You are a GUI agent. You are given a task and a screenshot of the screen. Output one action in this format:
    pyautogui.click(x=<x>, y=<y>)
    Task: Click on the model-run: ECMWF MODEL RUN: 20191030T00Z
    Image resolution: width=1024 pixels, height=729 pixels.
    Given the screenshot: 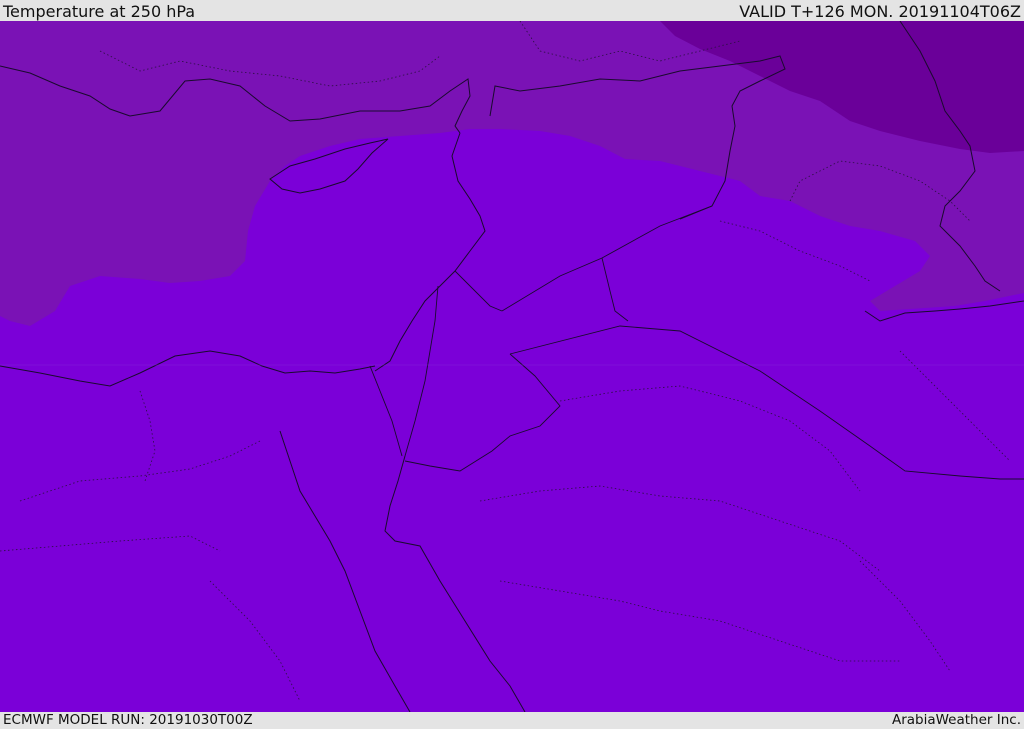 What is the action you would take?
    pyautogui.click(x=128, y=720)
    